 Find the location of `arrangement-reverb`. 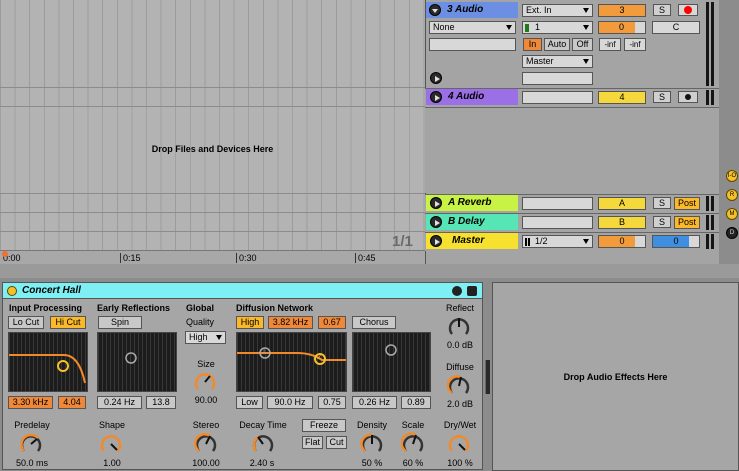

arrangement-reverb is located at coordinates (212, 203).